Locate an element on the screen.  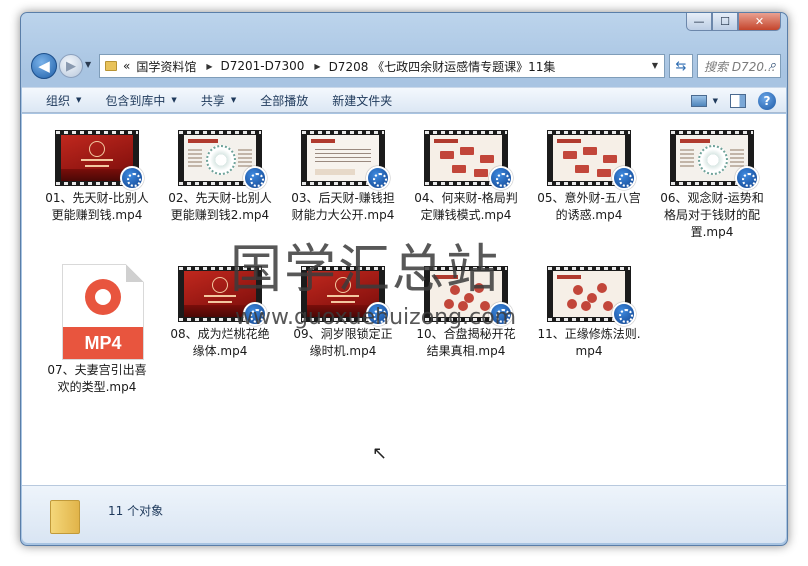
window-controls: — ☐ ✕ is located at coordinates (733, 22).